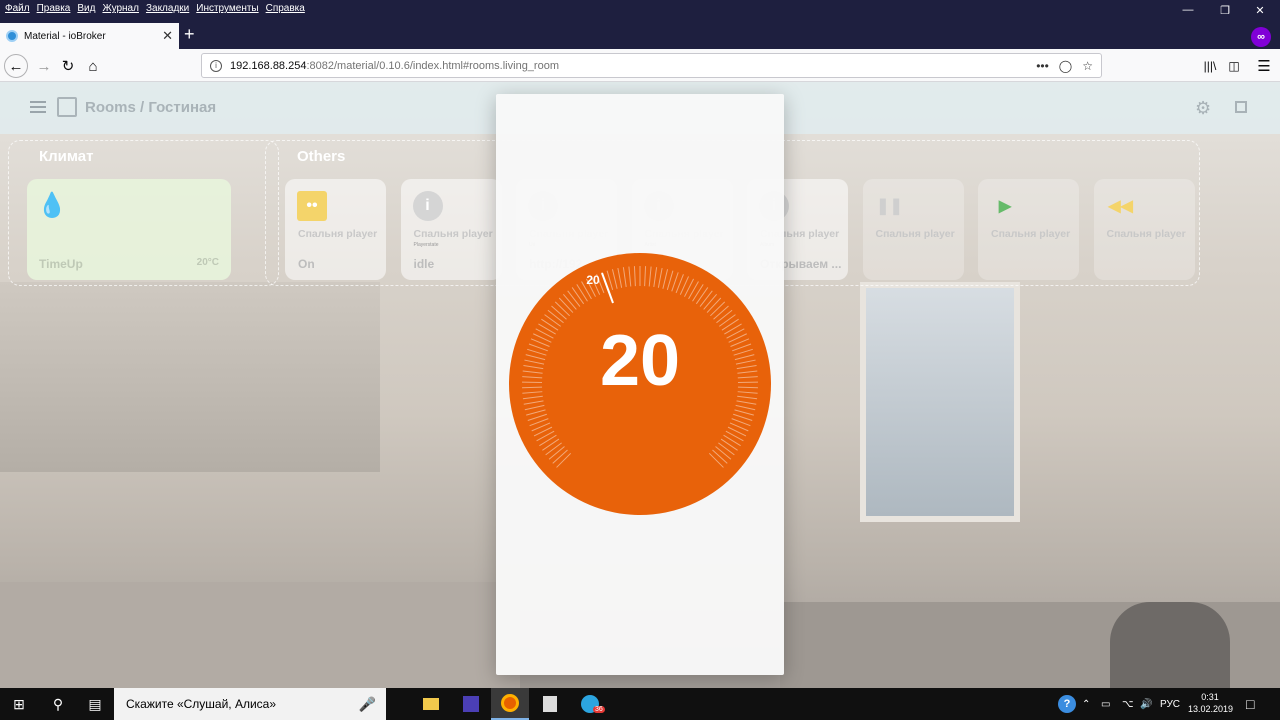  I want to click on site-info-icon: i, so click(216, 65).